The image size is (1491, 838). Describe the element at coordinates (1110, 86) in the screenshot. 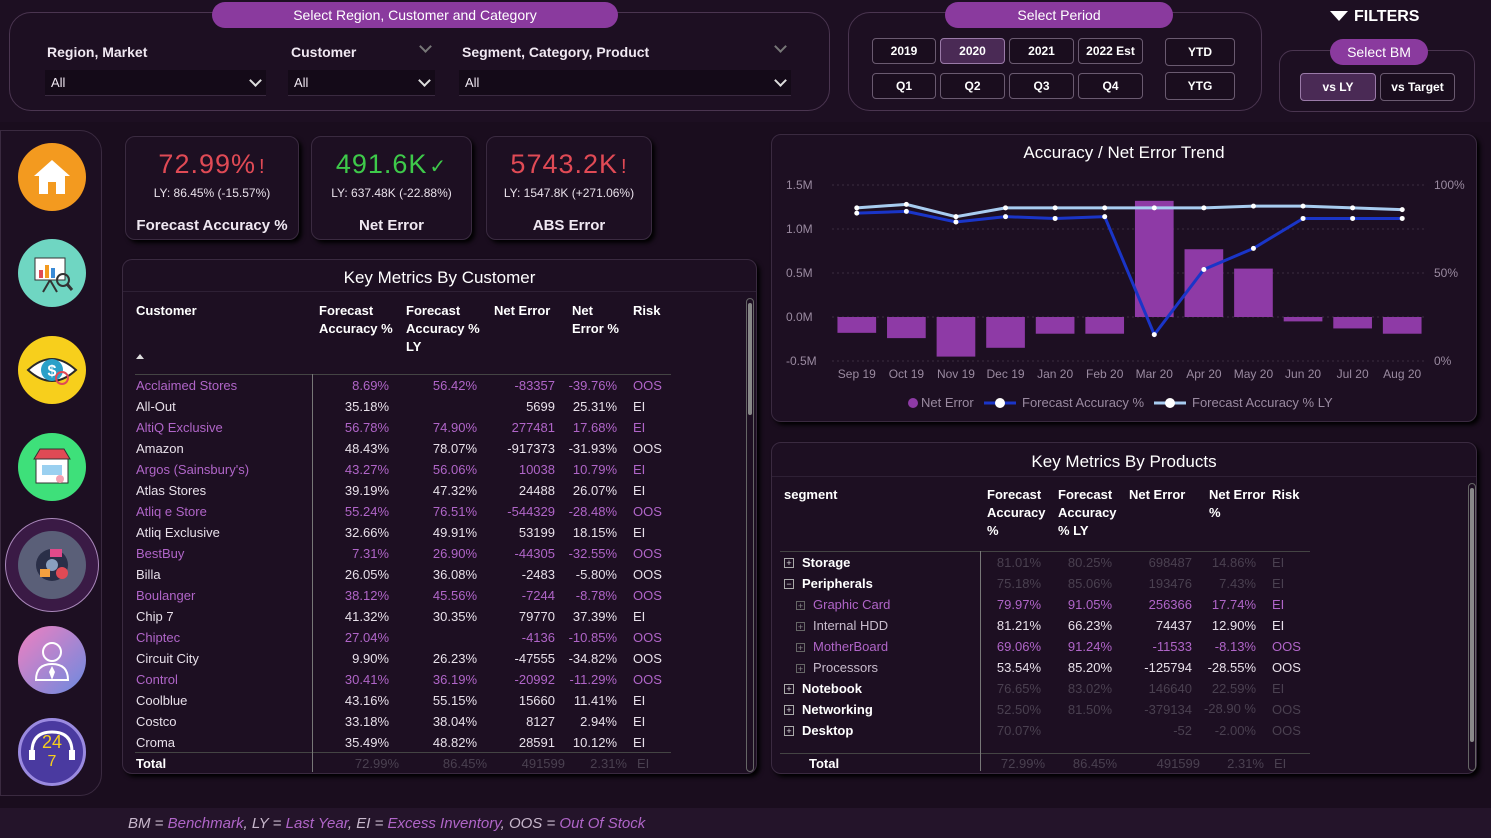

I see `quarter-q4-button: Q4` at that location.